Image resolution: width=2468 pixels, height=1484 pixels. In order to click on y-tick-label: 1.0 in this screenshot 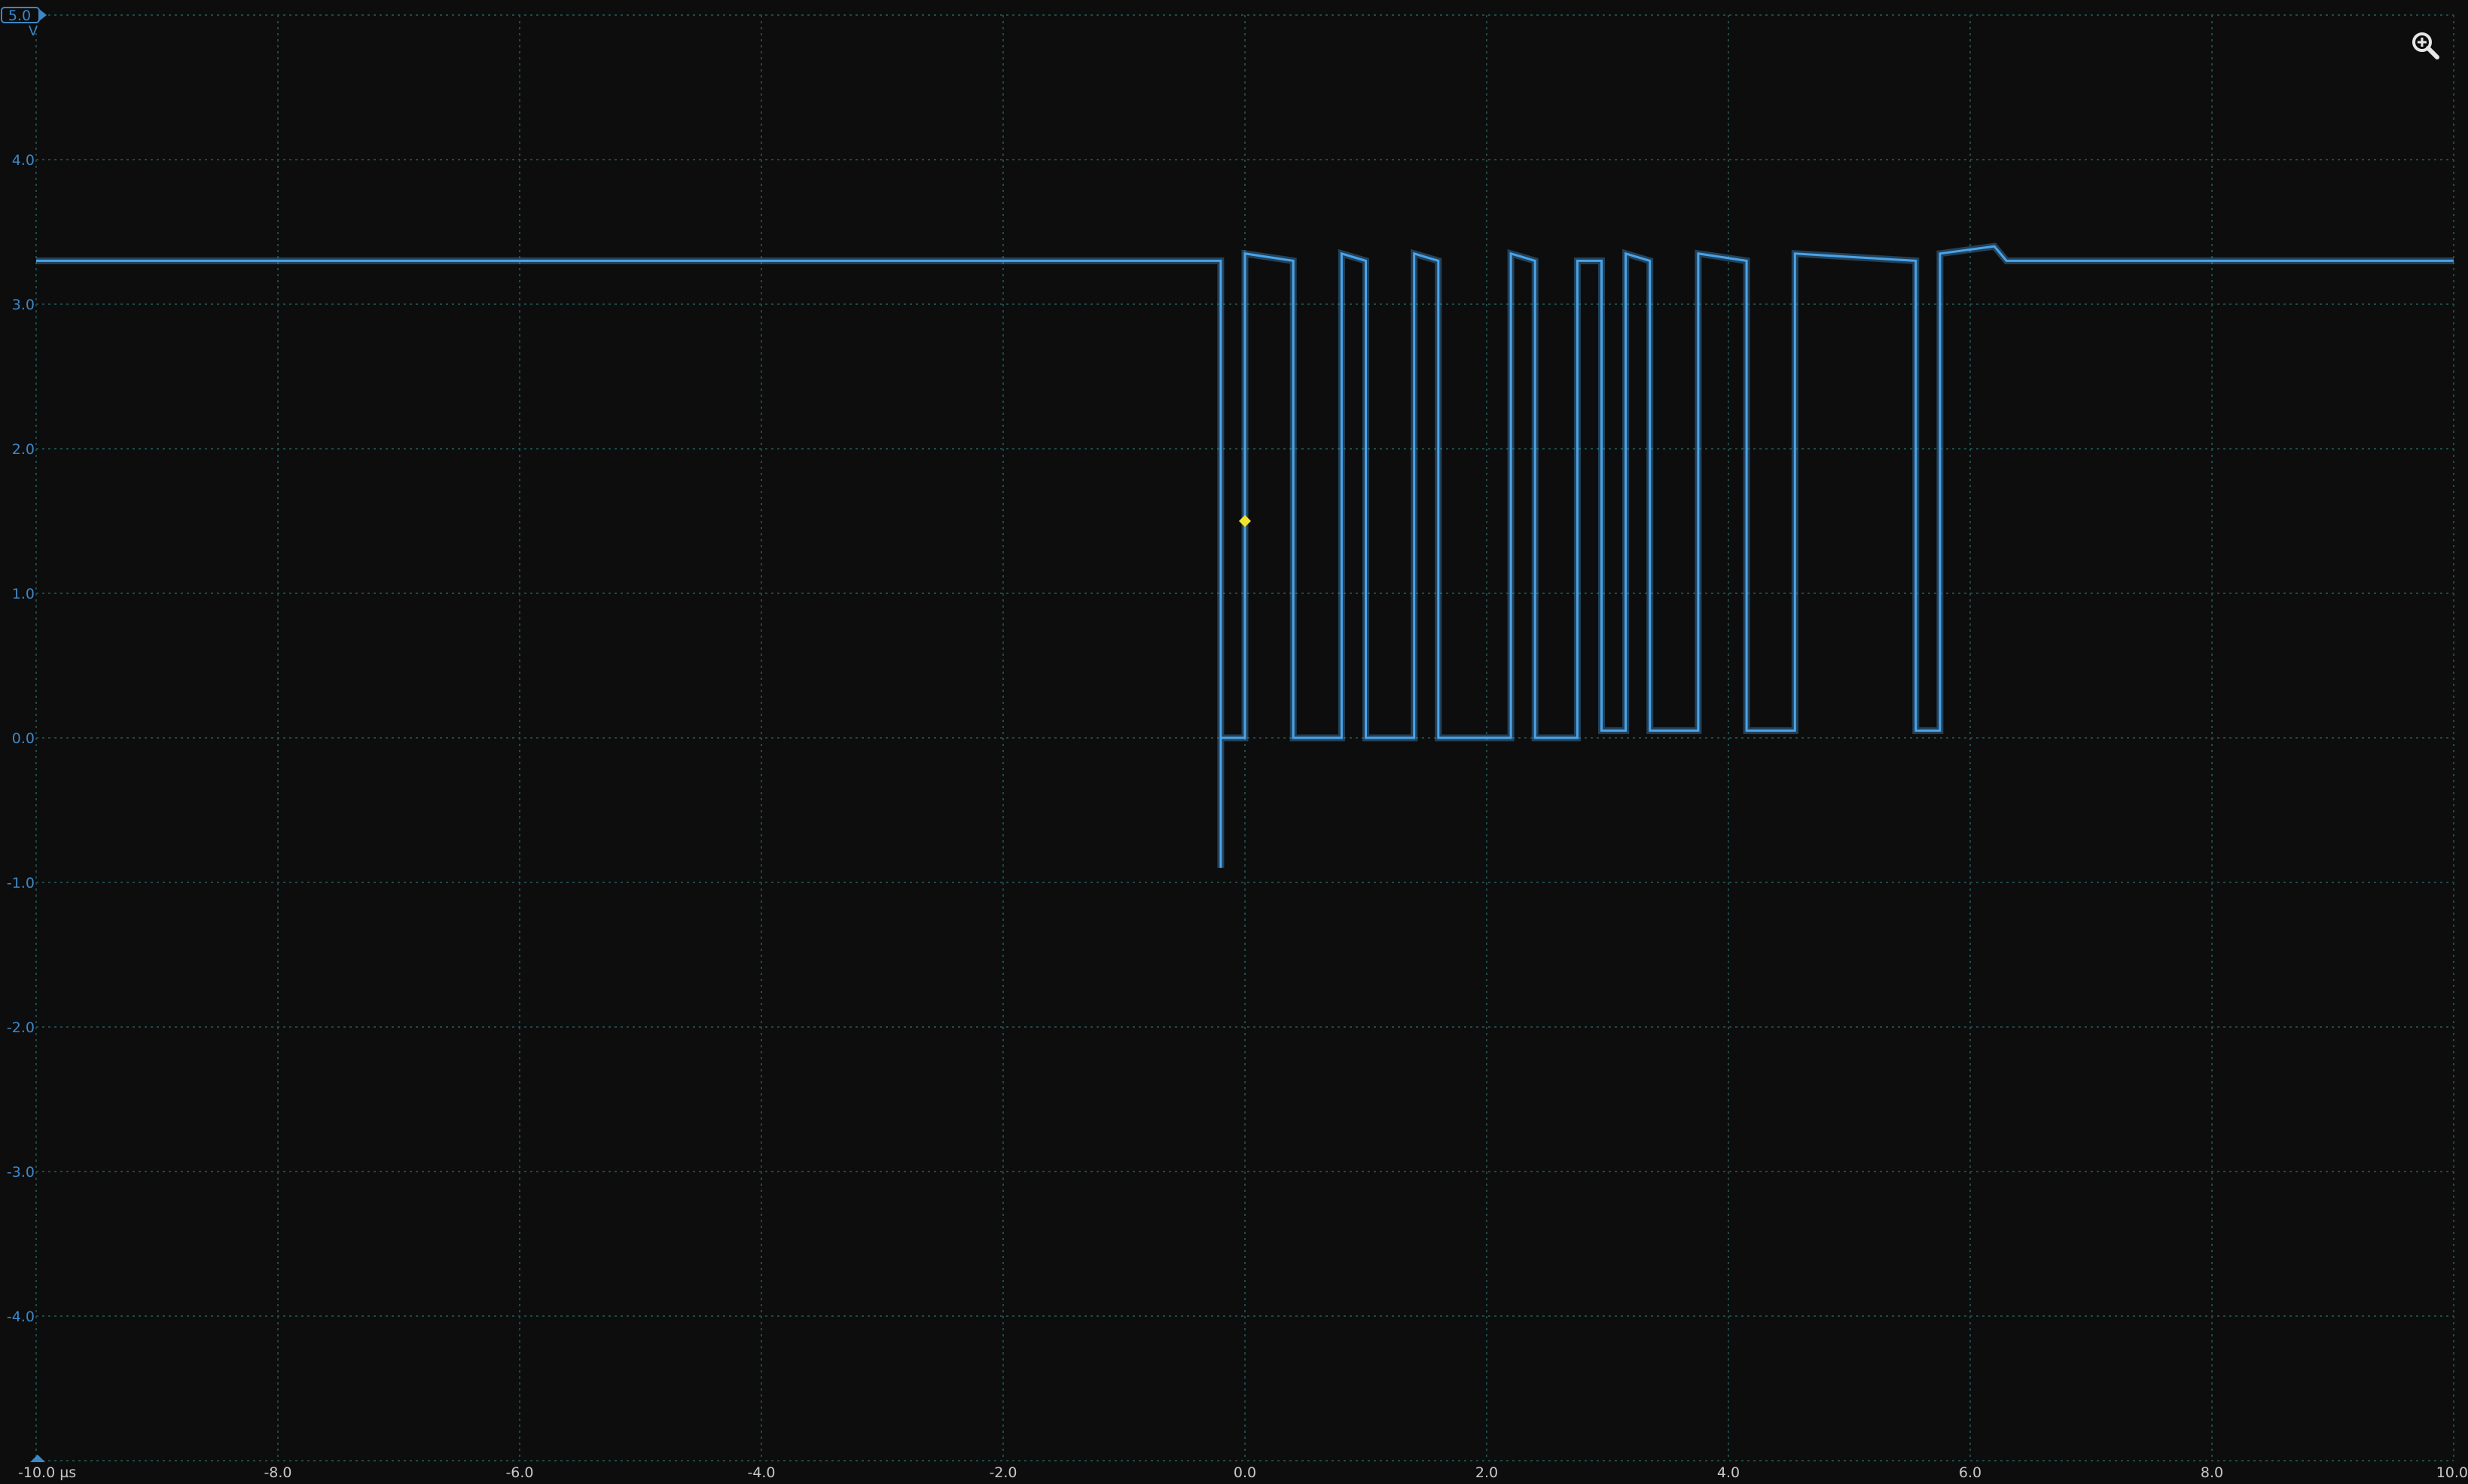, I will do `click(24, 594)`.